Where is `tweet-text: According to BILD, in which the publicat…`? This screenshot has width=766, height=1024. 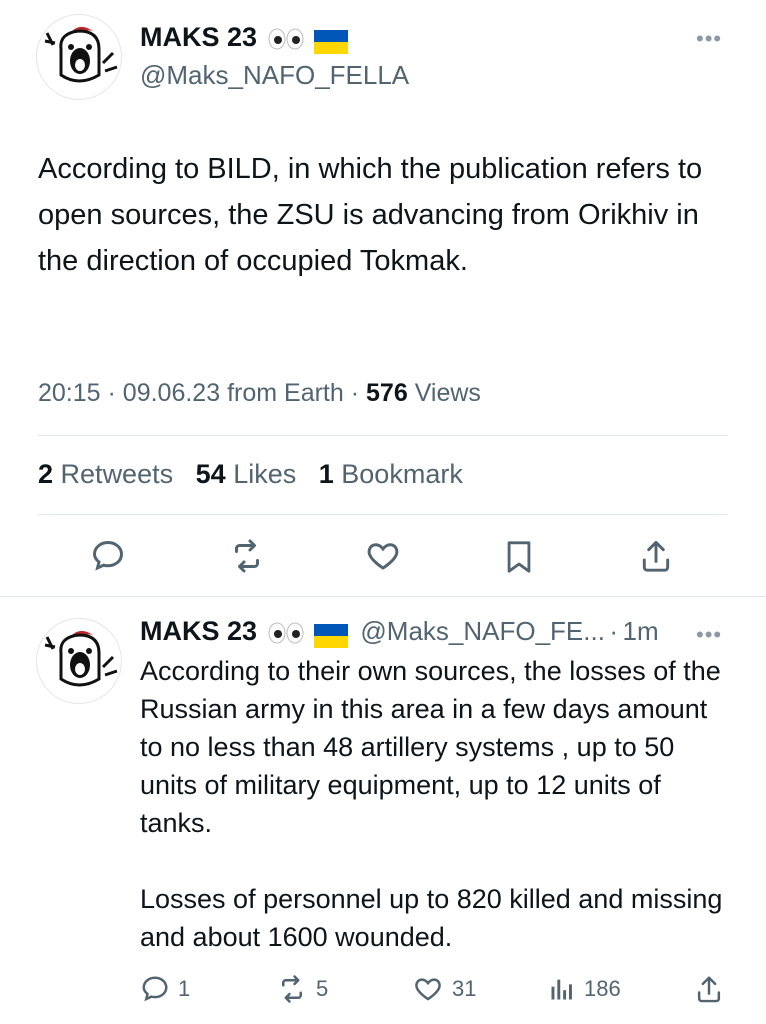
tweet-text: According to BILD, in which the publicat… is located at coordinates (370, 215).